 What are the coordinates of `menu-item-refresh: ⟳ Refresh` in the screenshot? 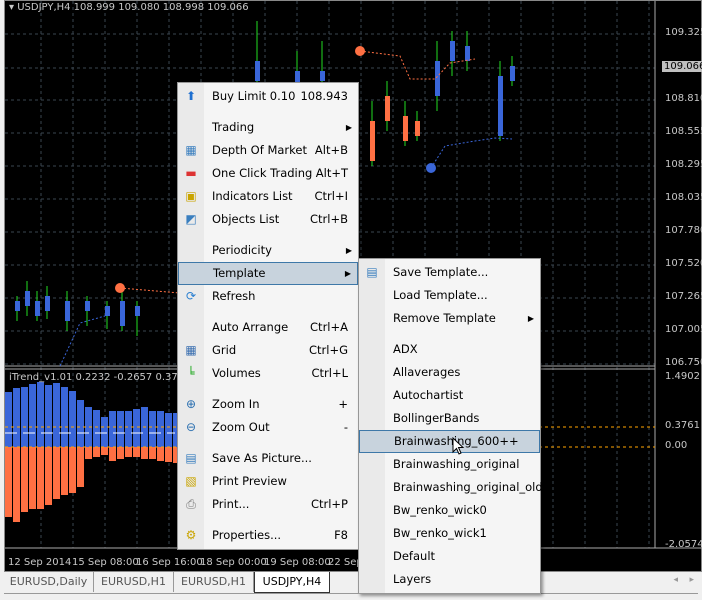 It's located at (268, 296).